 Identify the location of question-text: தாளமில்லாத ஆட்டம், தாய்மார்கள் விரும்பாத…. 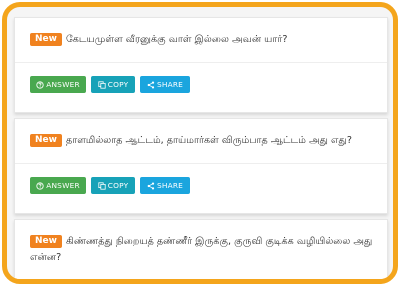
(208, 140).